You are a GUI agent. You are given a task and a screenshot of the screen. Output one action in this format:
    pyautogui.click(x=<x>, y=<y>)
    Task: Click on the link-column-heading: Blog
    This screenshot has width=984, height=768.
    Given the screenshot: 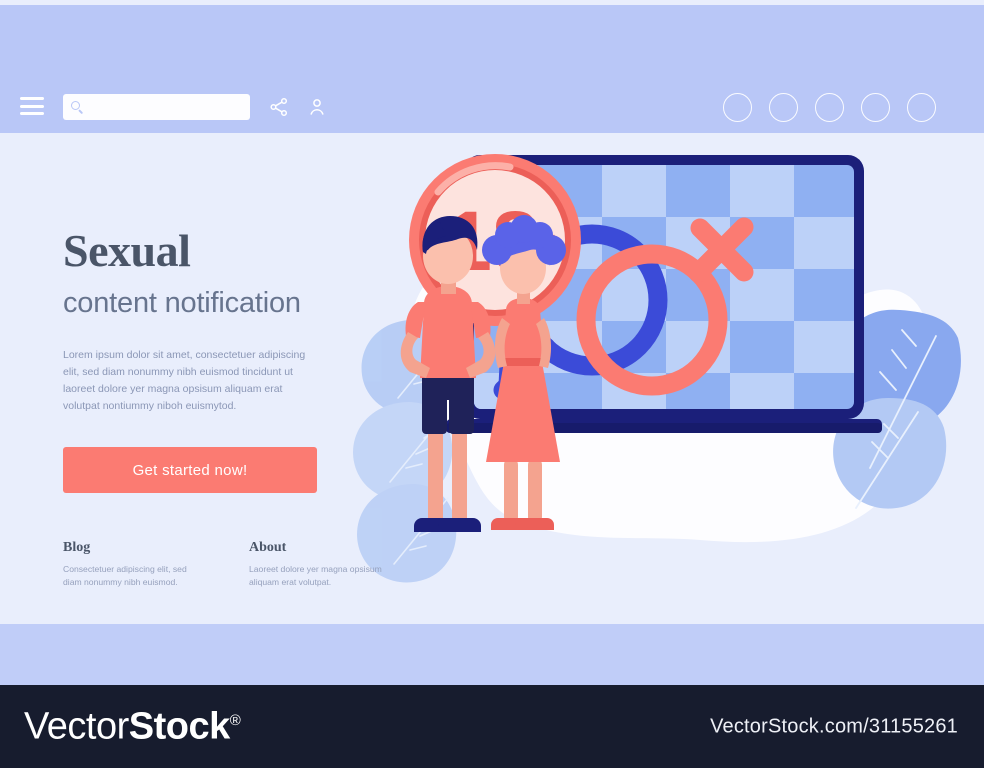 What is the action you would take?
    pyautogui.click(x=156, y=548)
    